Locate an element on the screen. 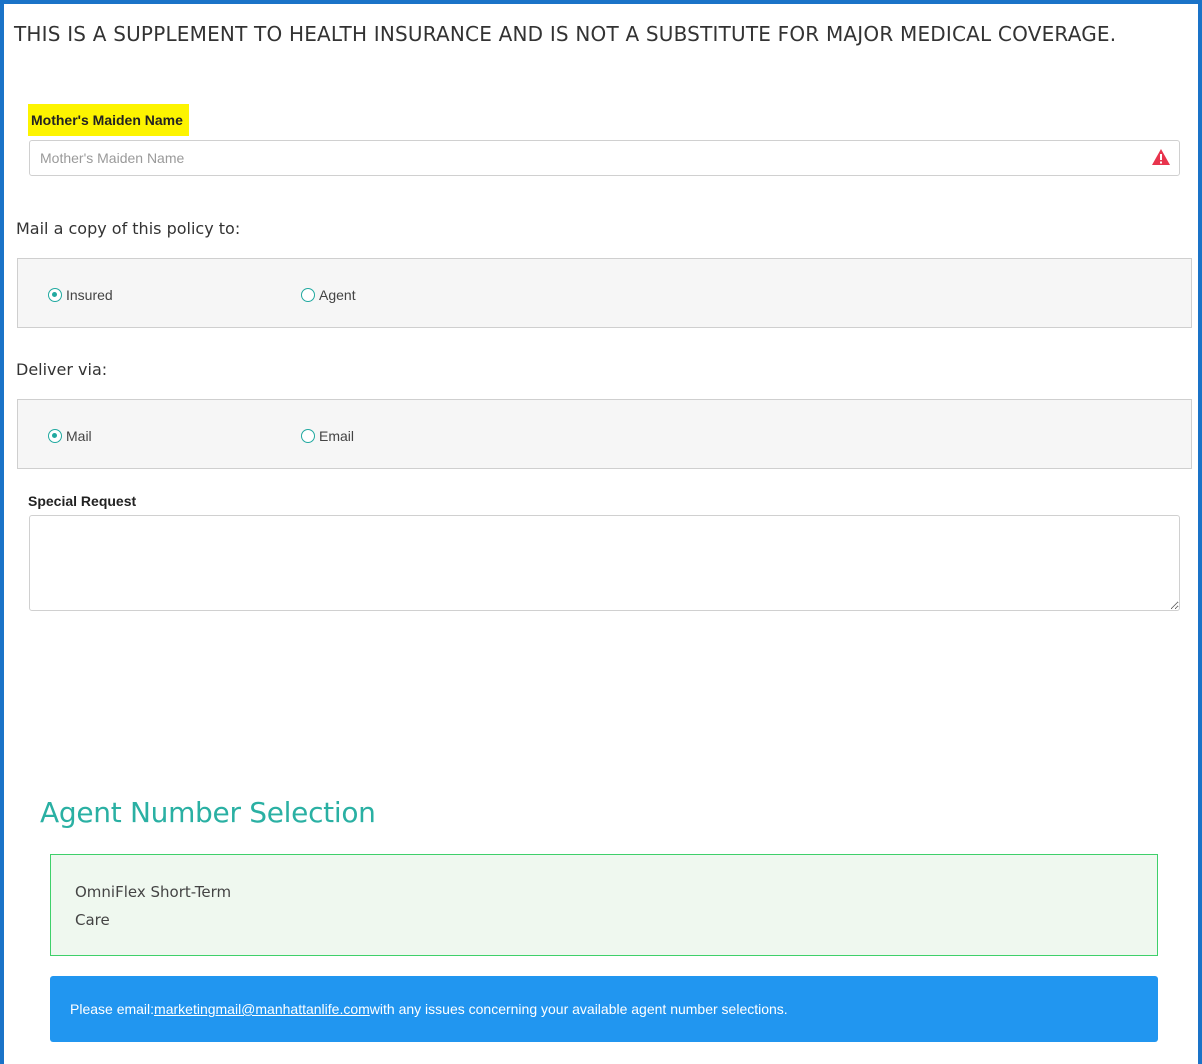 This screenshot has width=1202, height=1064. info-prefix: Please email: is located at coordinates (112, 1009).